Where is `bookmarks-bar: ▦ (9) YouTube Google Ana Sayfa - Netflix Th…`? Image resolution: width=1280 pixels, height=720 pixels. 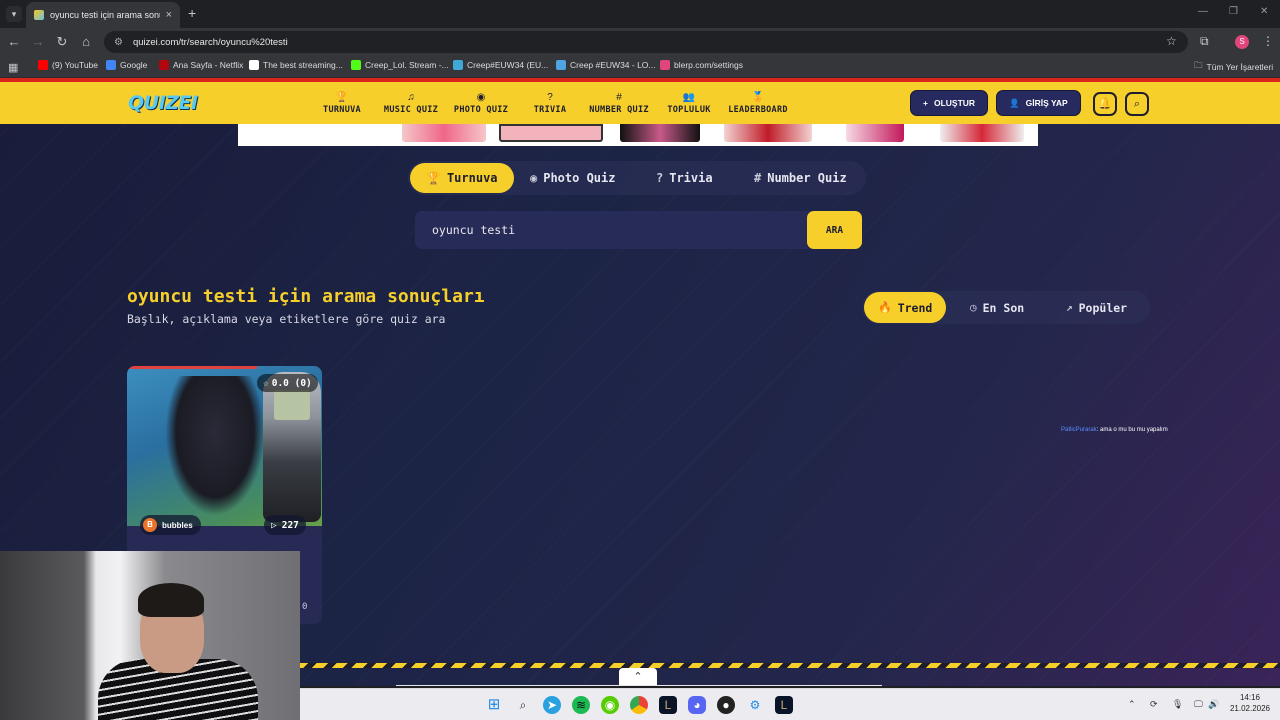
bookmarks-bar: ▦ (9) YouTube Google Ana Sayfa - Netflix Th… is located at coordinates (640, 67).